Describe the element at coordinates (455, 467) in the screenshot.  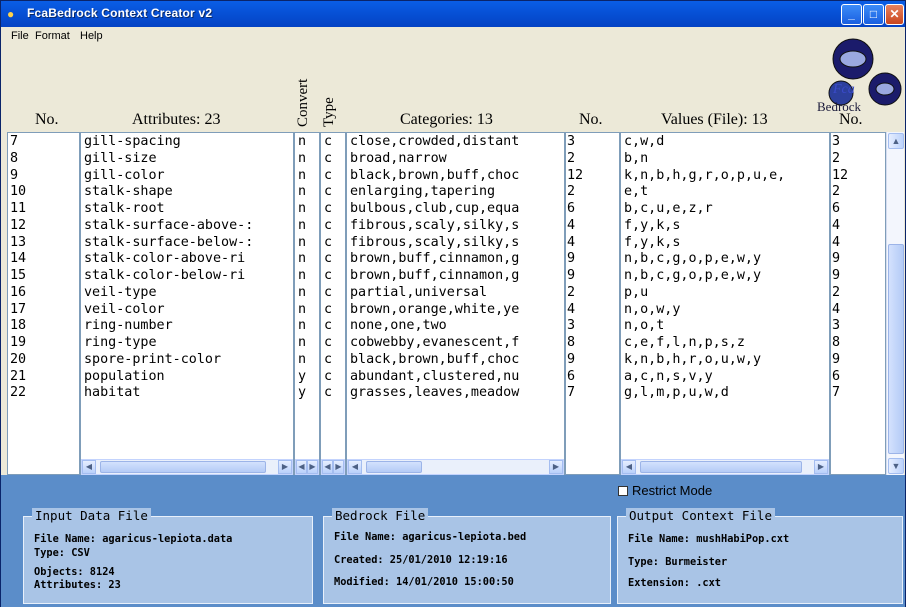
I see `categories-hscrollbar: ◀ ▶` at that location.